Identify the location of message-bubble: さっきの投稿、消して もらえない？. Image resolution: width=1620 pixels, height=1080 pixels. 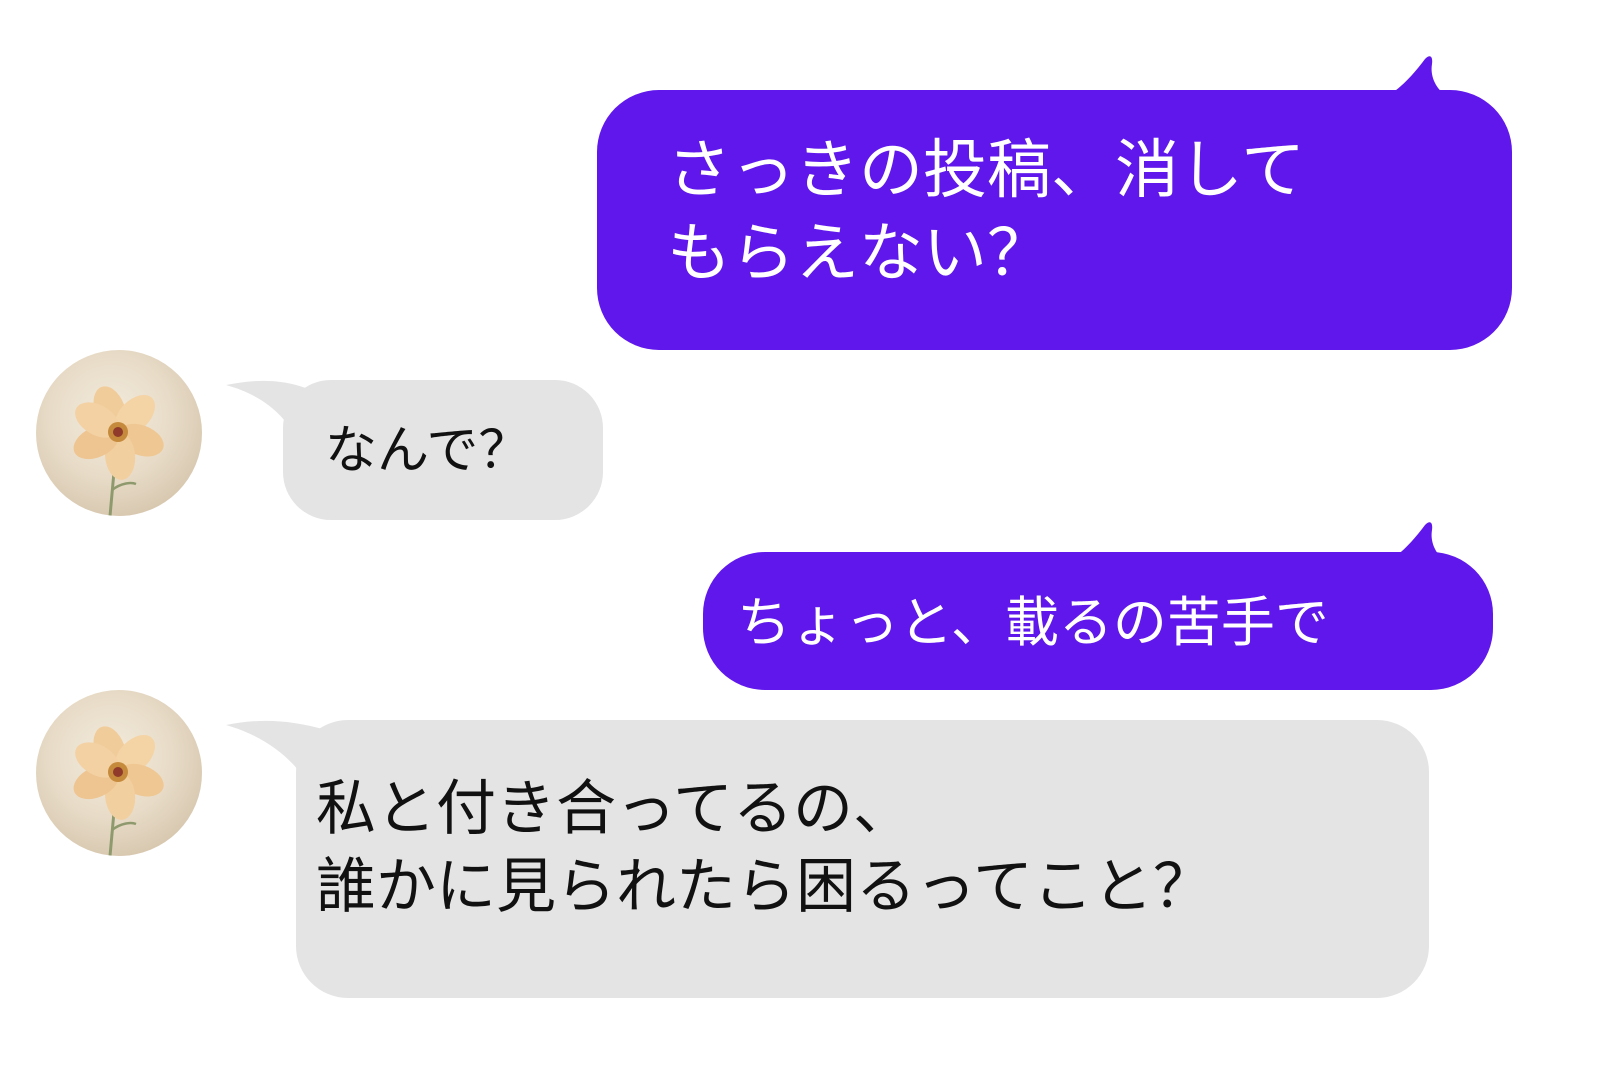
(1054, 220).